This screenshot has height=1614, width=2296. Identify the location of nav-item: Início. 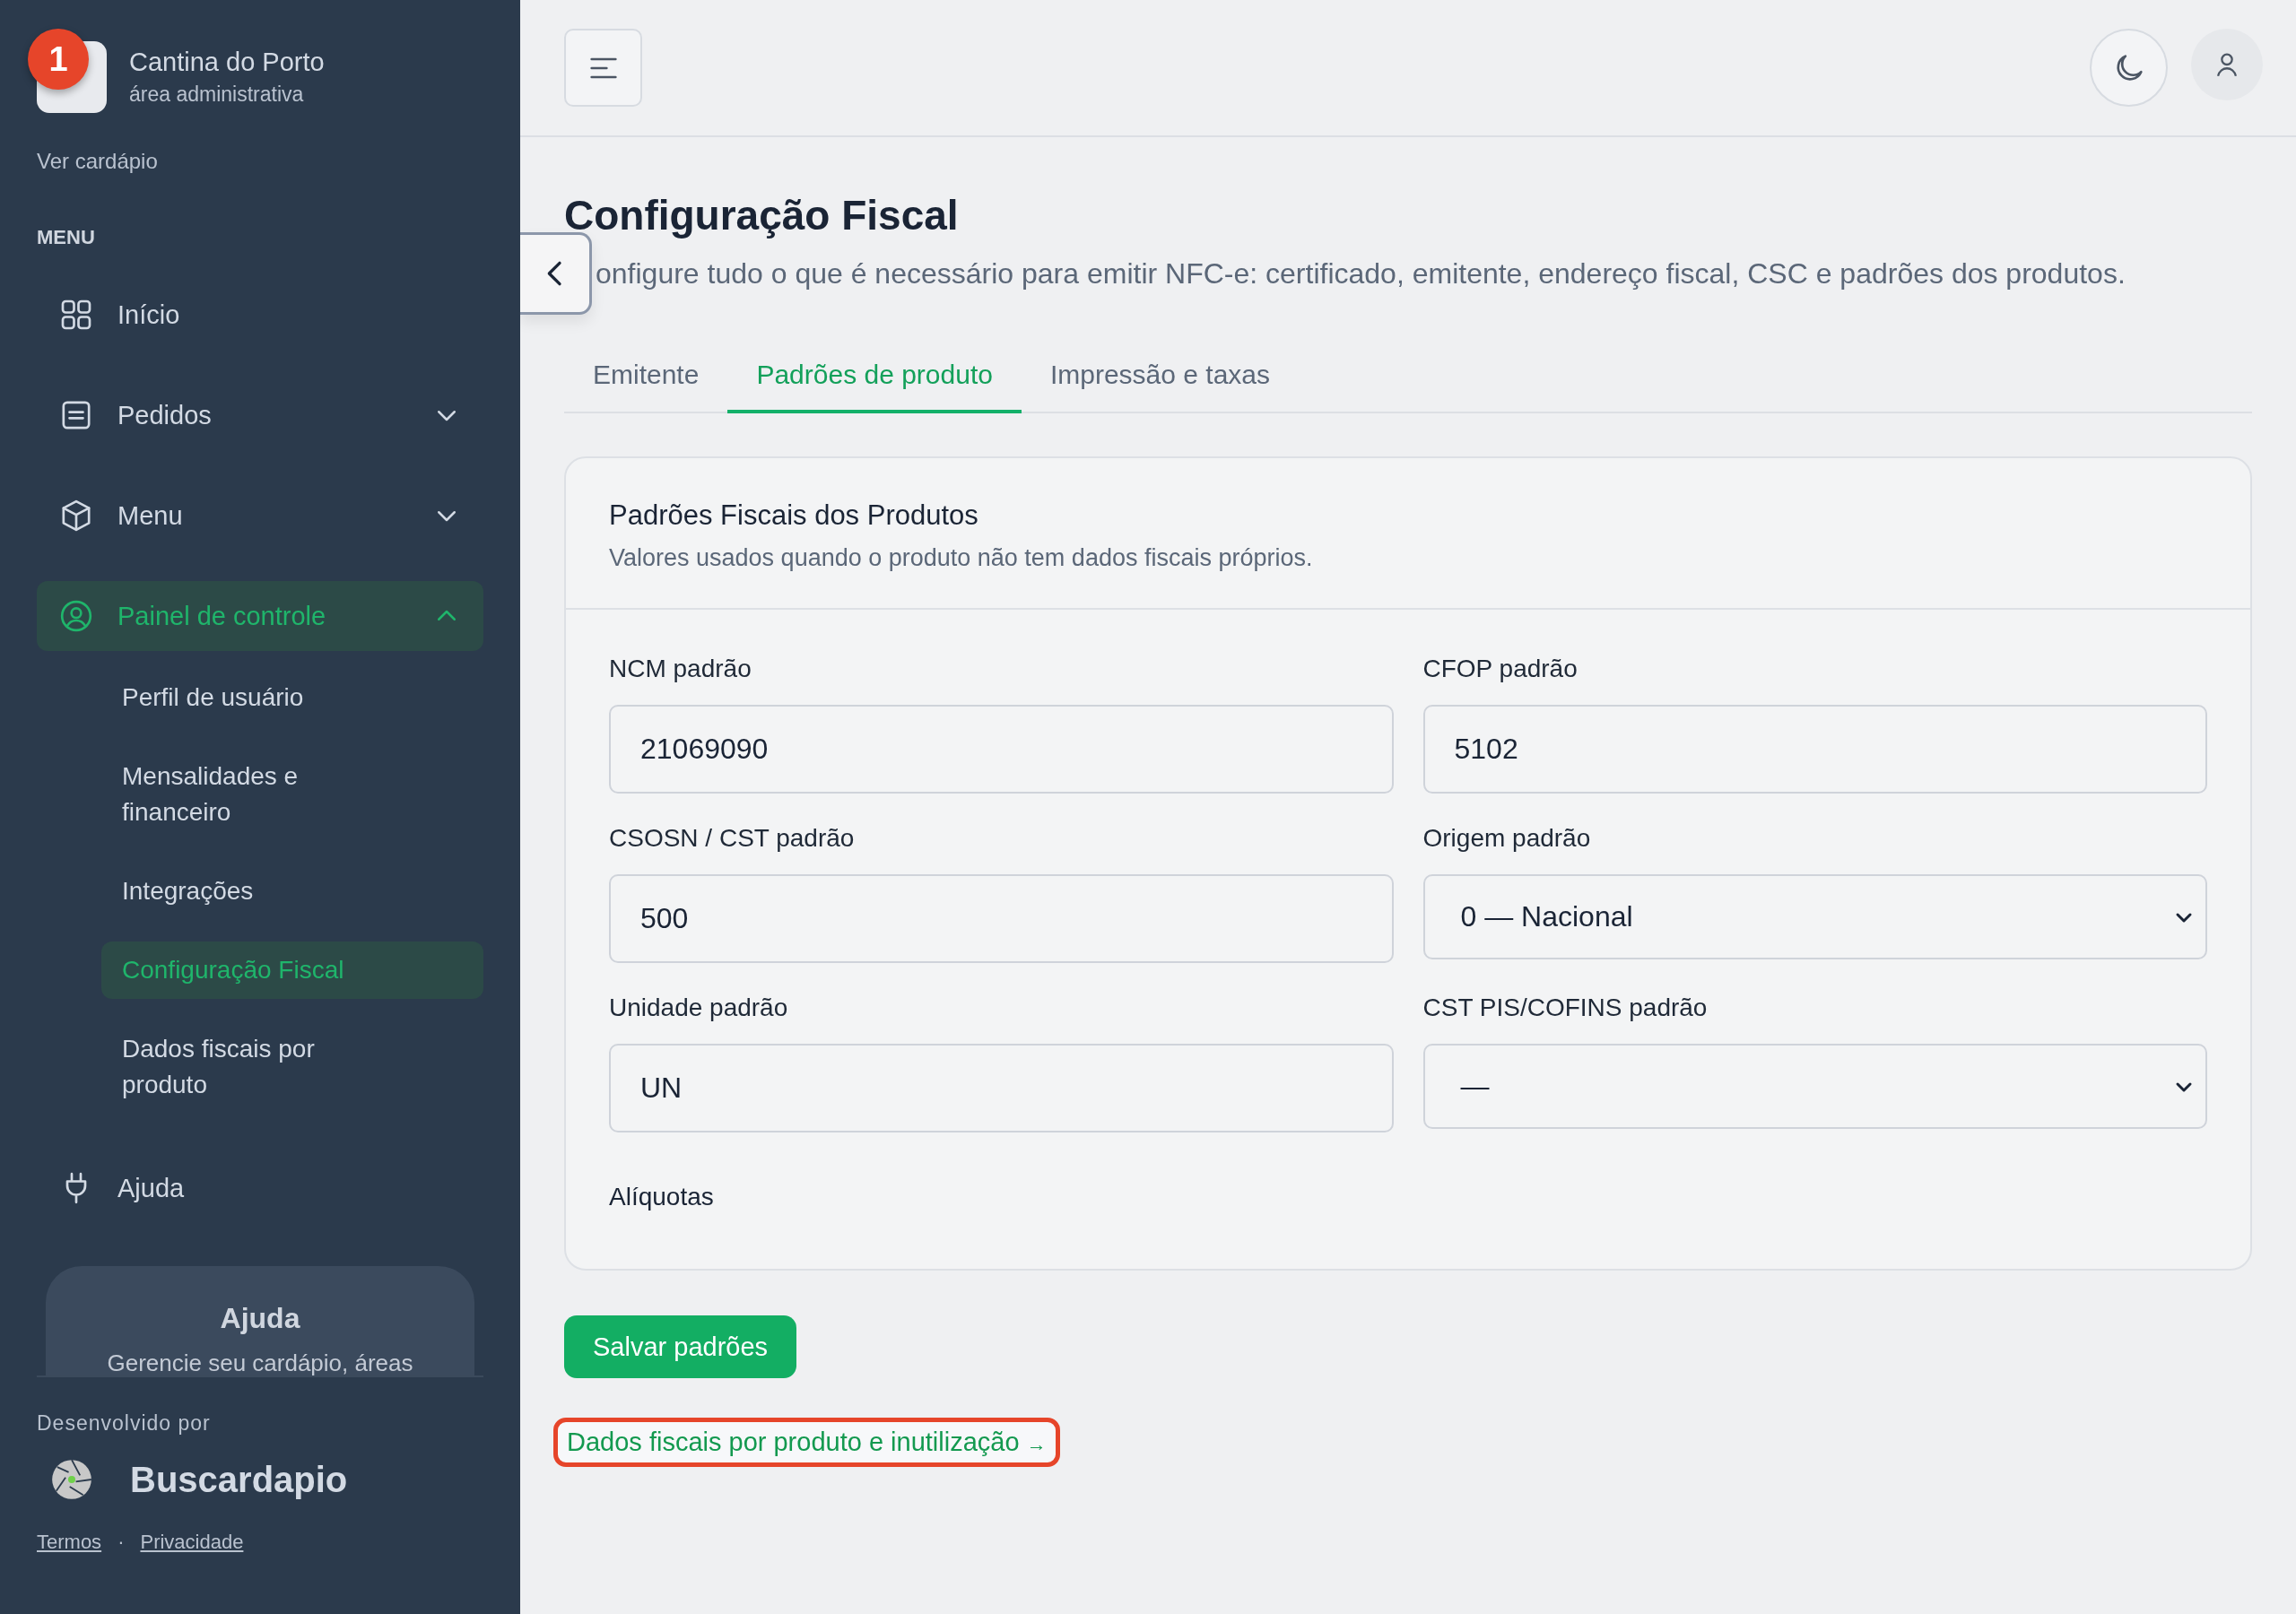
(260, 315).